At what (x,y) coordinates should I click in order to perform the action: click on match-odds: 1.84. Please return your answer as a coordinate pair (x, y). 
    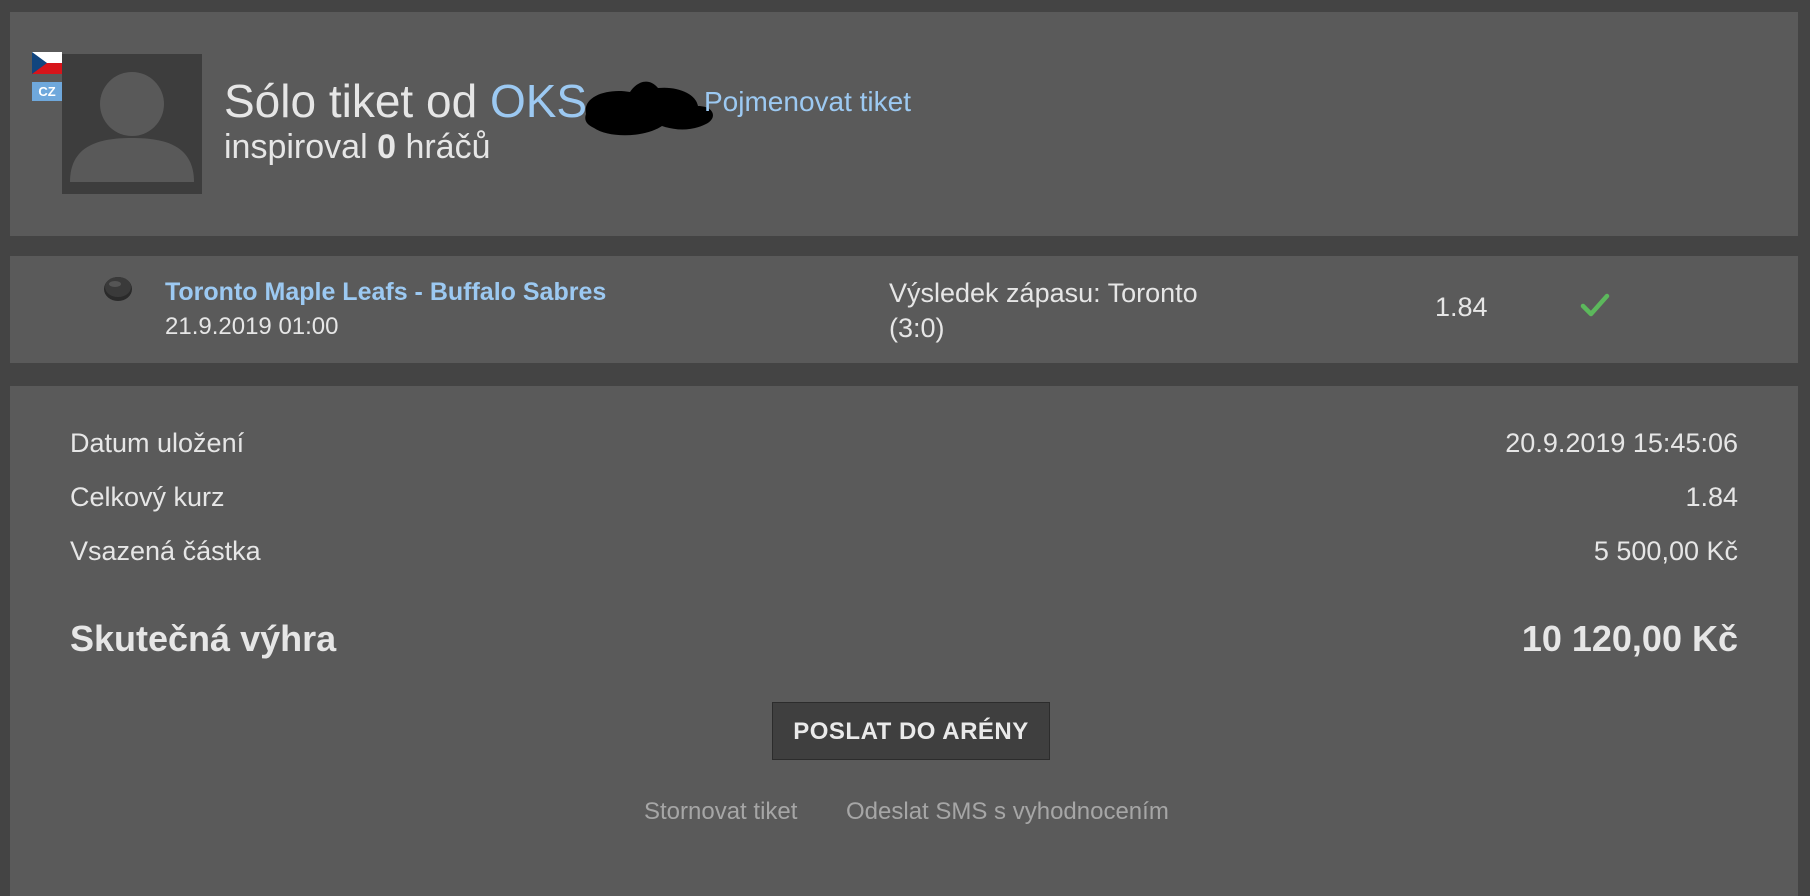
    Looking at the image, I should click on (1461, 307).